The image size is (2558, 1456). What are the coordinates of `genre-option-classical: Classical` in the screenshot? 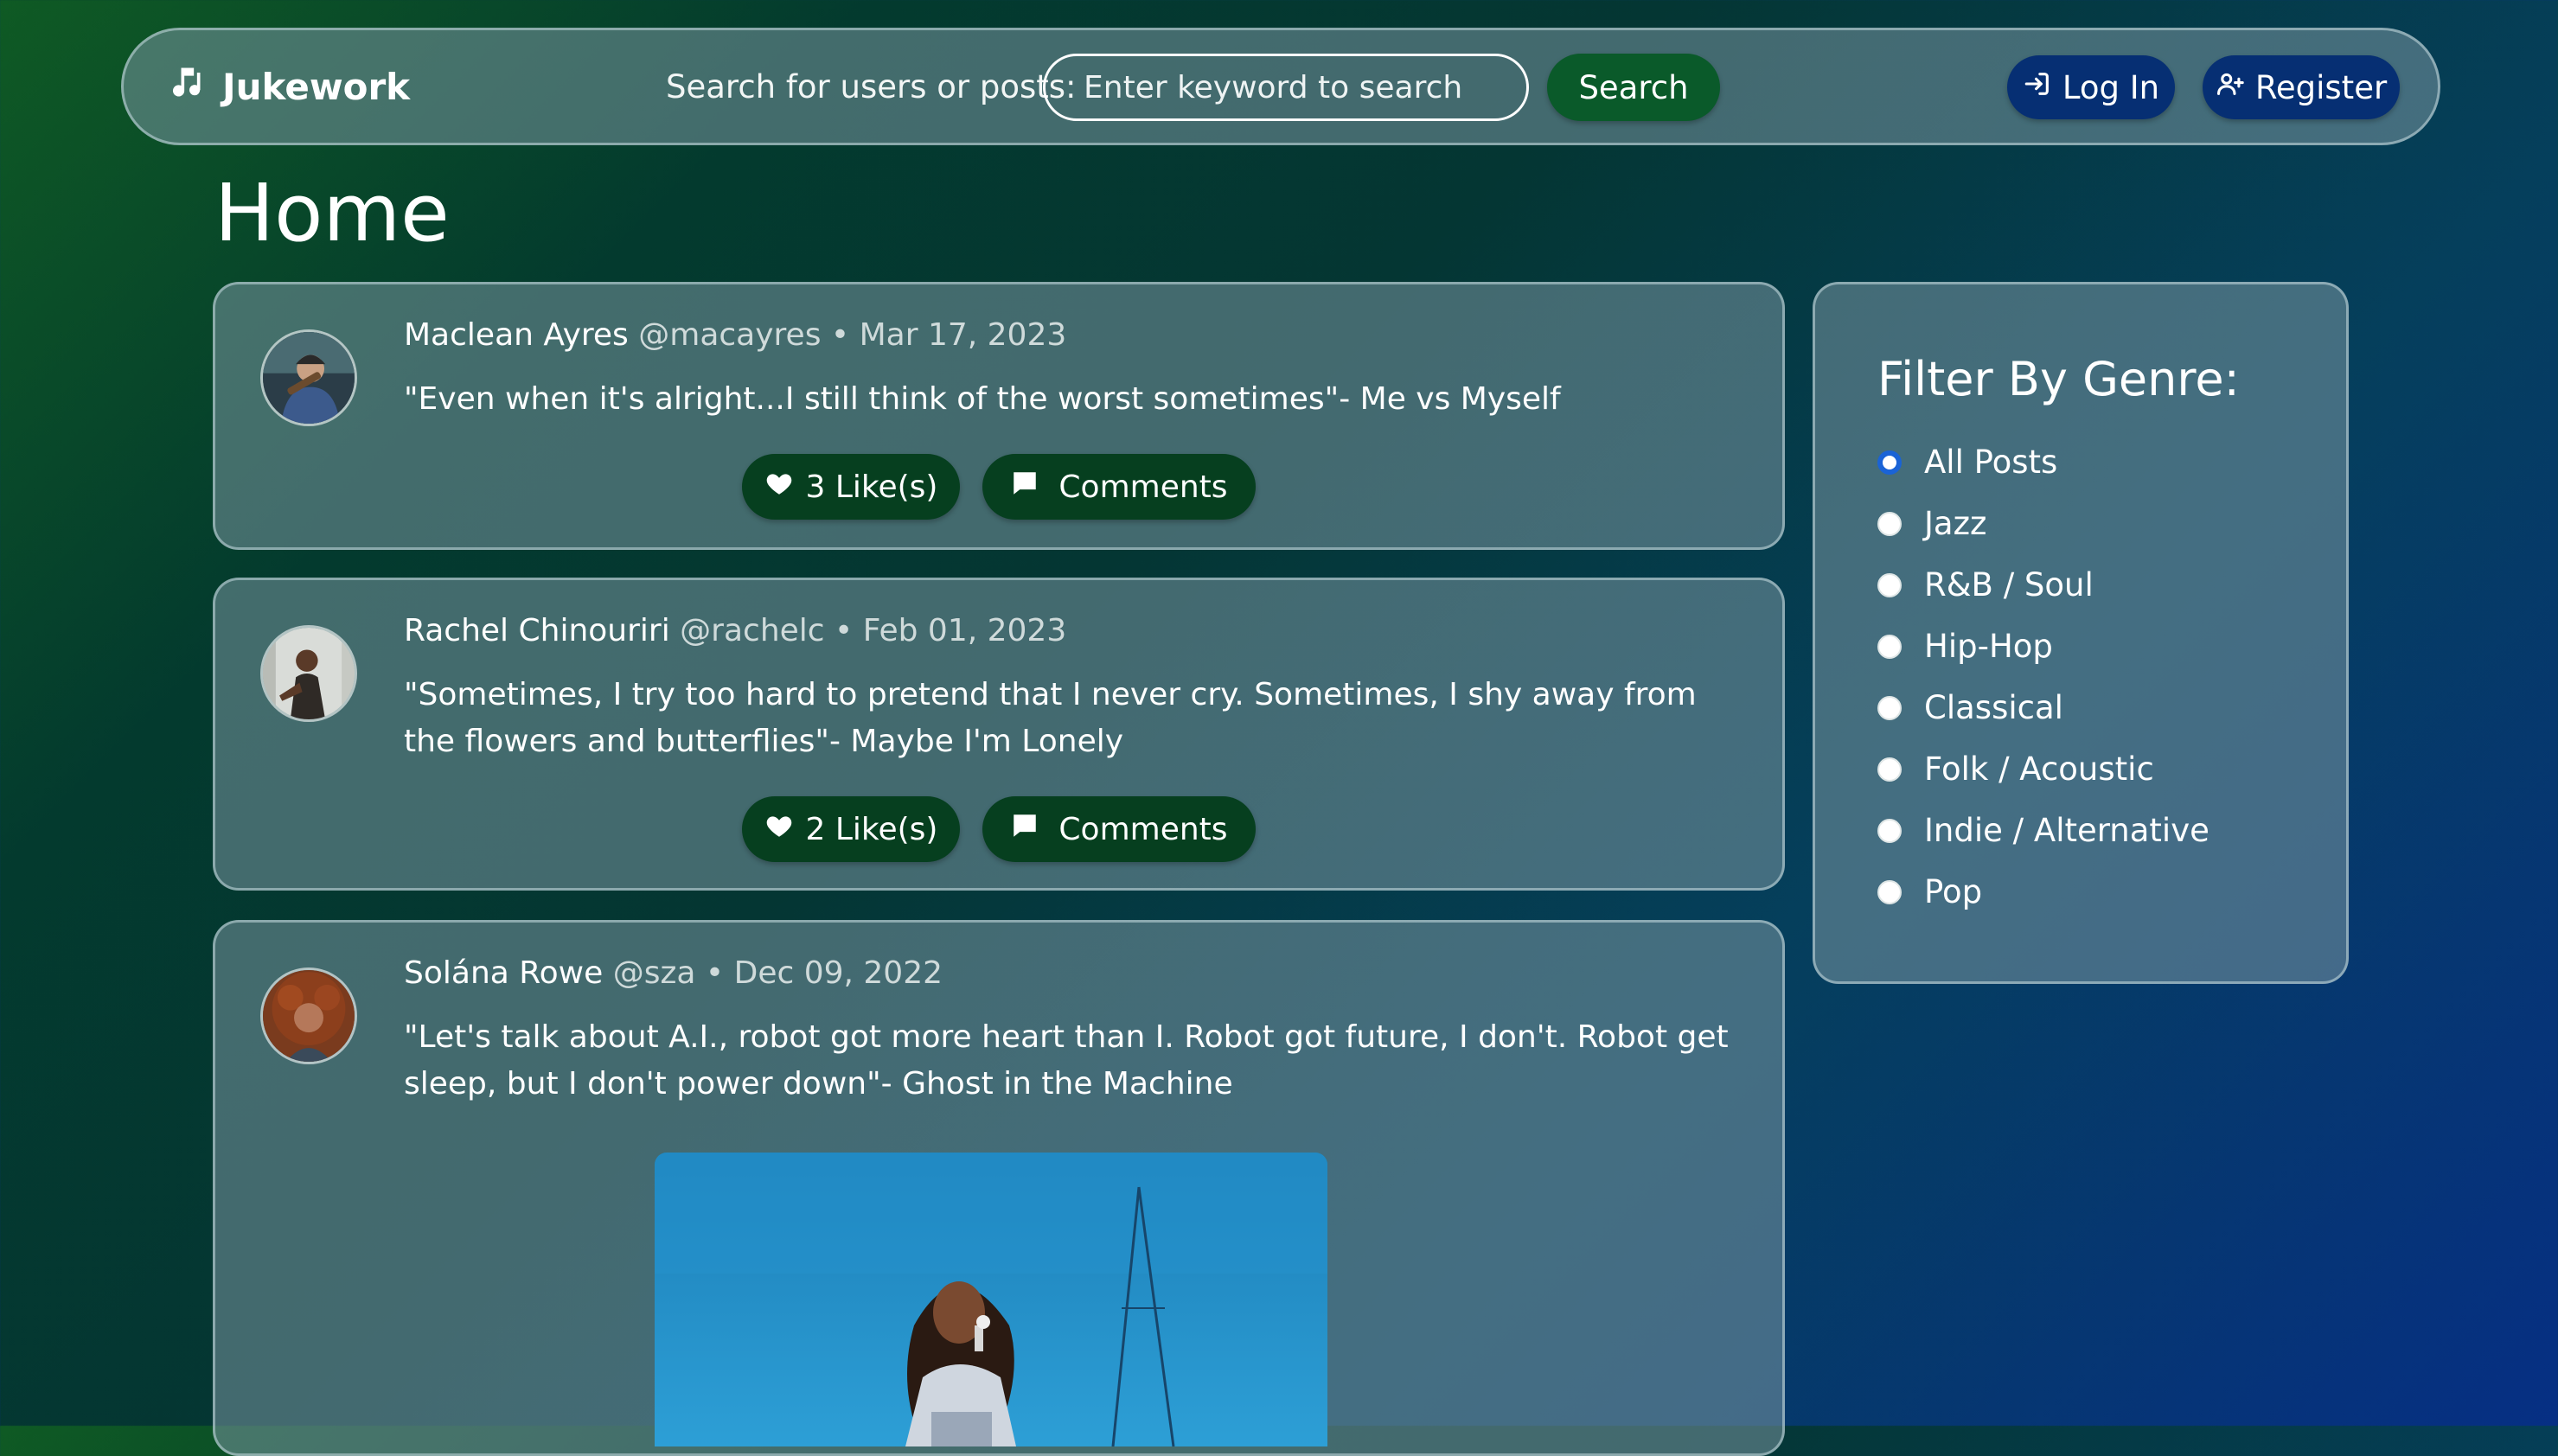 It's located at (2043, 708).